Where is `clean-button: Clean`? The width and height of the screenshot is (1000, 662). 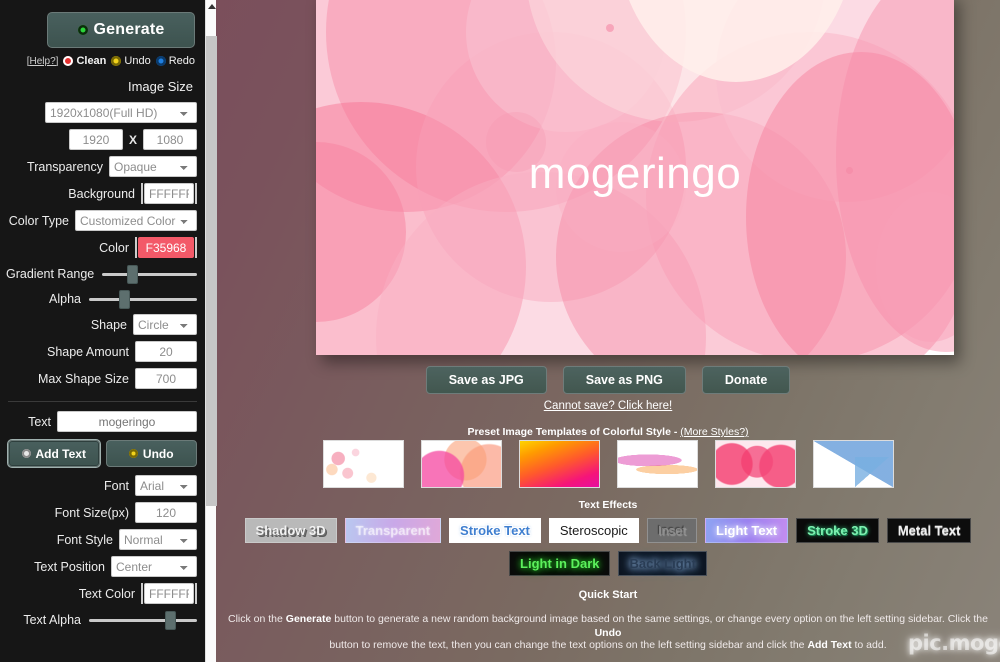 clean-button: Clean is located at coordinates (84, 61).